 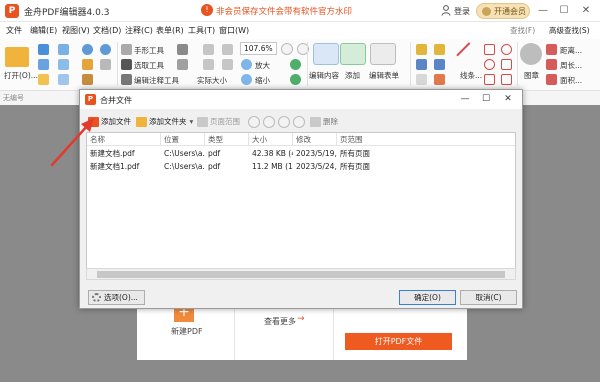 I want to click on add-folder-button: 添加文件夹 ▾, so click(x=164, y=122).